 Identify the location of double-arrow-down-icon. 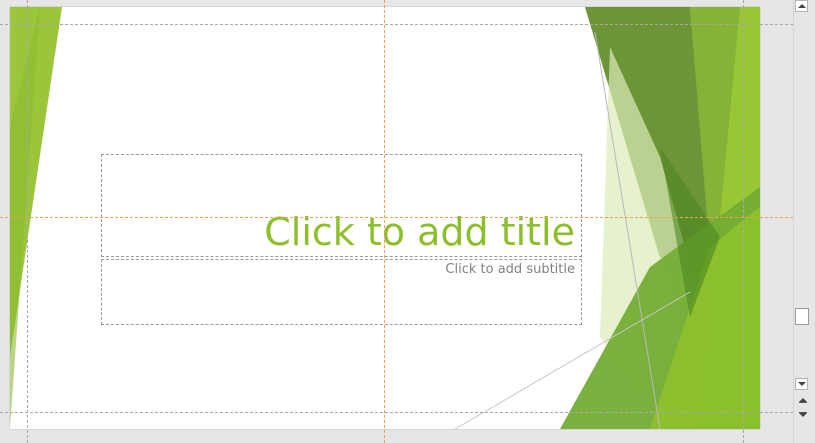
(803, 414).